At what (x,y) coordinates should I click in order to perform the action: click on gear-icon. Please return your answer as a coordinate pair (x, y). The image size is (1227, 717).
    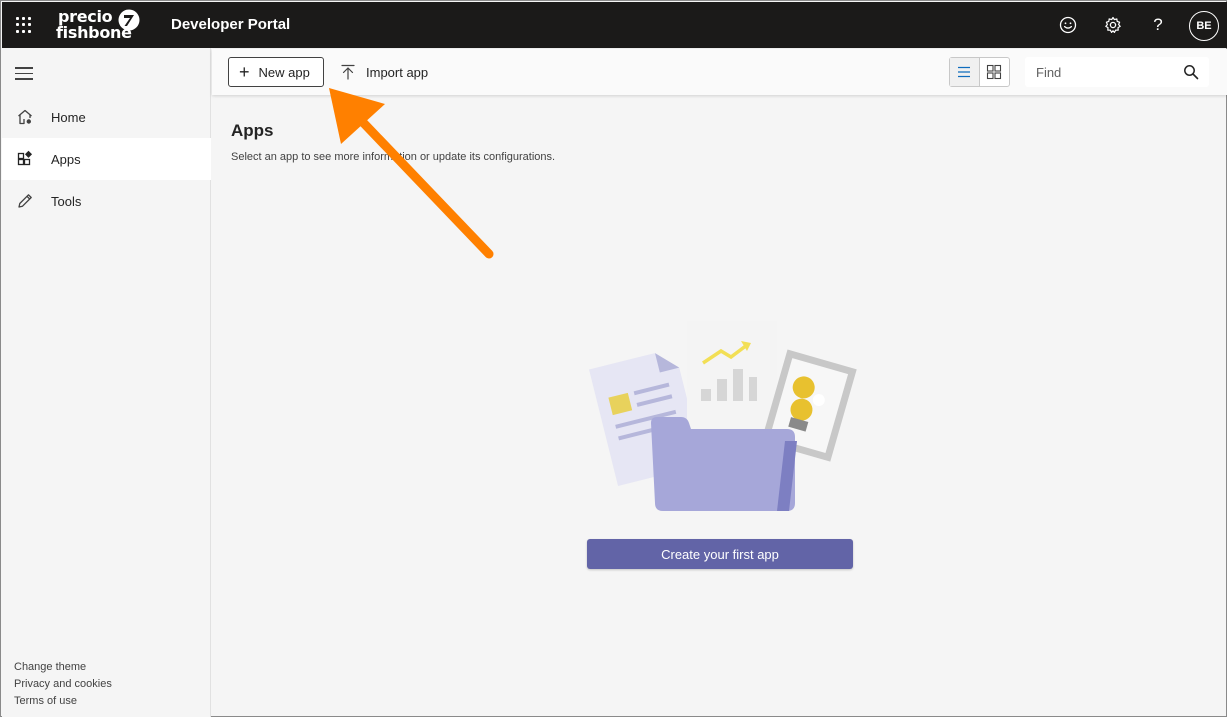
    Looking at the image, I should click on (1113, 25).